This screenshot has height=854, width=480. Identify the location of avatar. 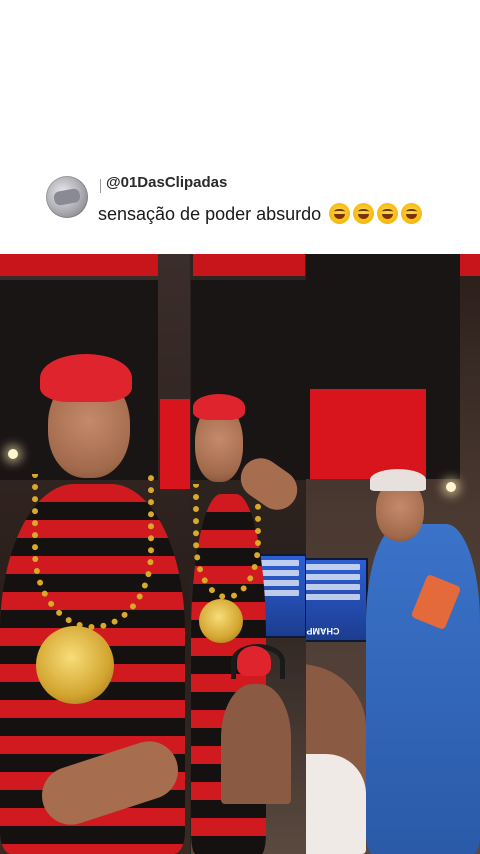
(67, 197).